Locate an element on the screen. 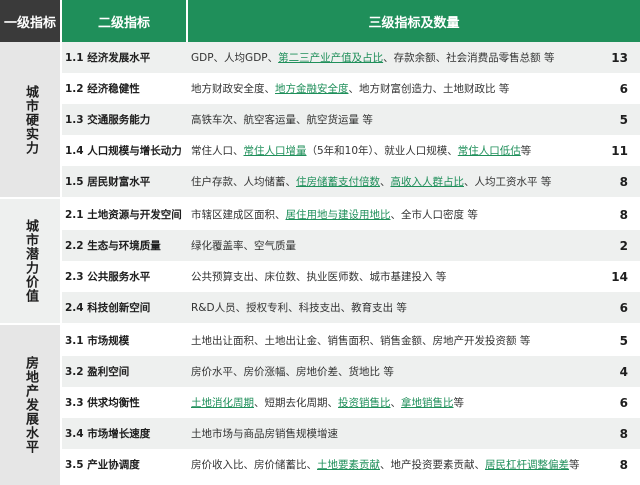 Image resolution: width=640 pixels, height=485 pixels. level3-indicators: 房价收入比、房价储蓄比、 土地要素贡献 、地产投资要素贡献、 居民杠杆调整偏差 等 is located at coordinates (394, 464).